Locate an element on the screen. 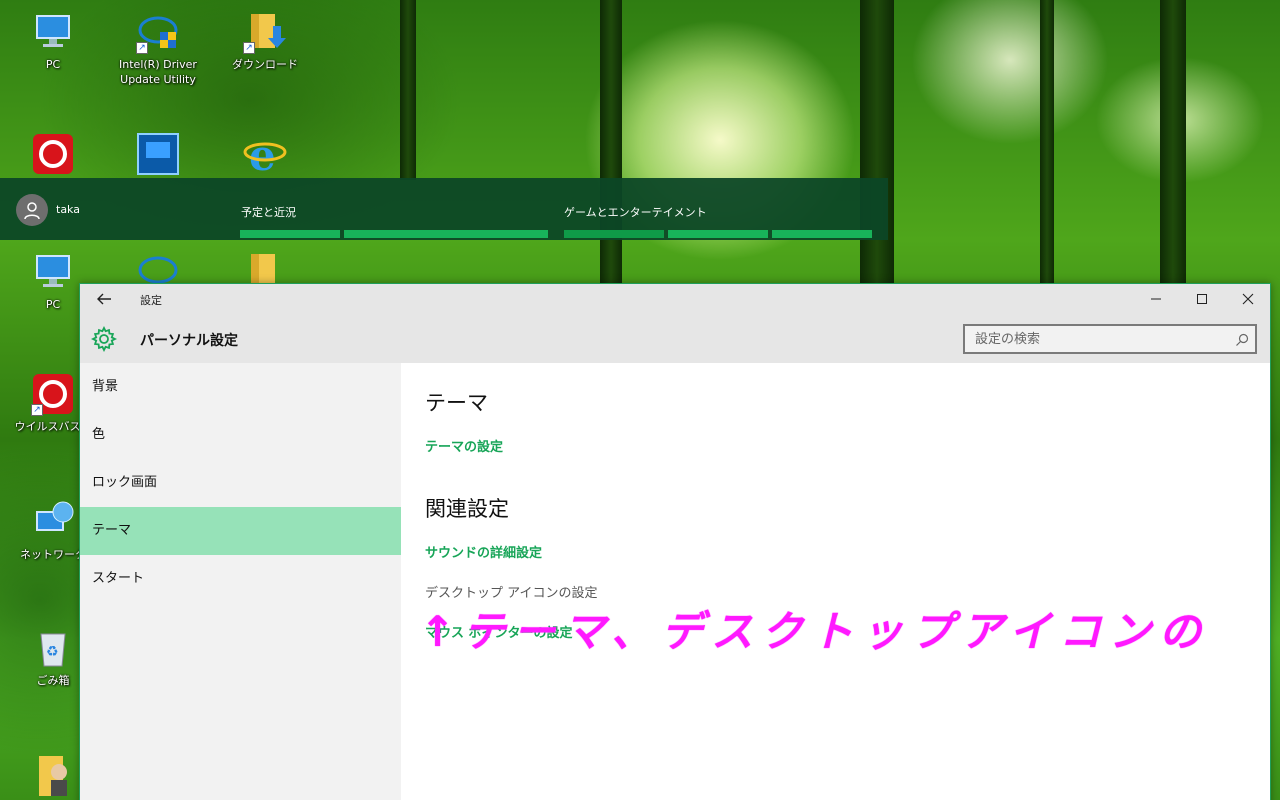 This screenshot has height=800, width=1280. close-icon is located at coordinates (1248, 299).